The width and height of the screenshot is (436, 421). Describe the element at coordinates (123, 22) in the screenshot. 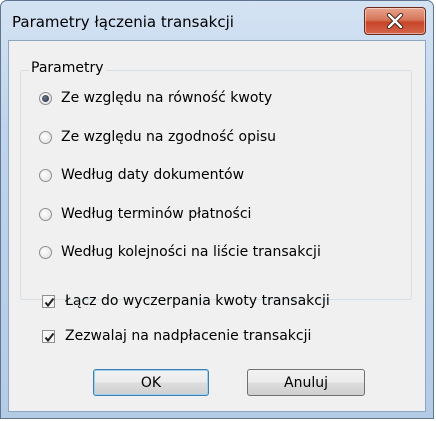

I see `window-title: Parametry łączenia transakcji` at that location.